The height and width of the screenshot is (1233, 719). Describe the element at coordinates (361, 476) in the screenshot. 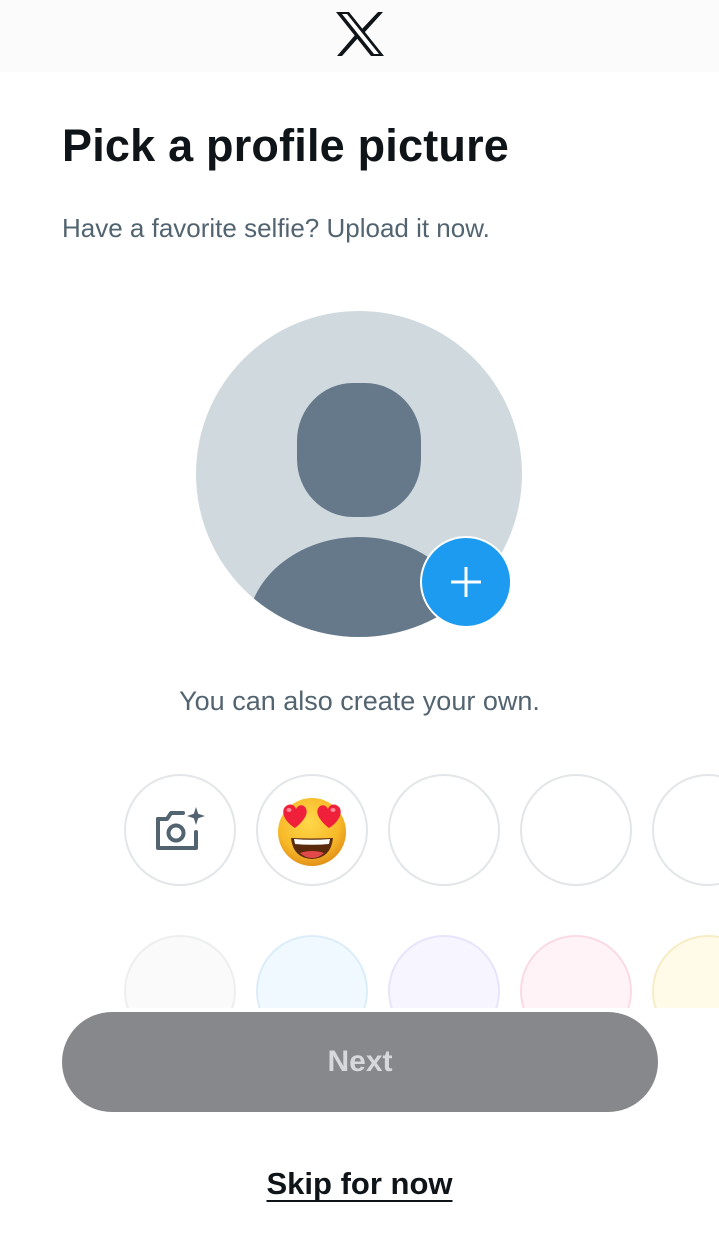

I see `profile-picture-uploader` at that location.